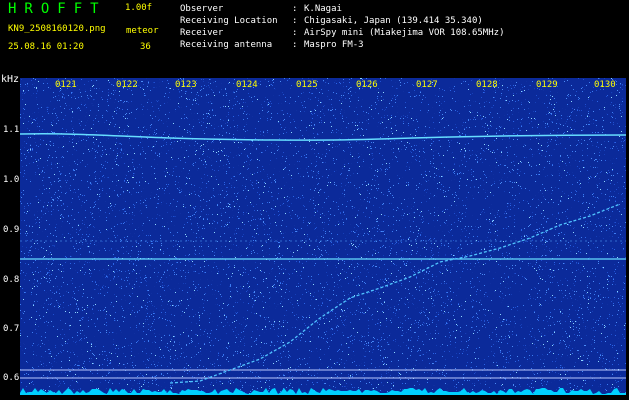  Describe the element at coordinates (145, 47) in the screenshot. I see `meteor-count: 36` at that location.